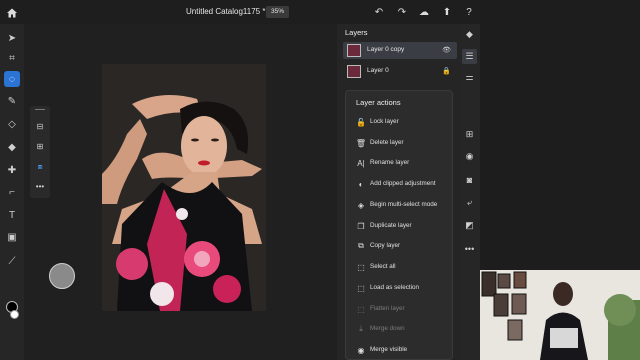 Image resolution: width=640 pixels, height=360 pixels. I want to click on menu-item-load-as-selection: ⬚ Load as selection, so click(401, 288).